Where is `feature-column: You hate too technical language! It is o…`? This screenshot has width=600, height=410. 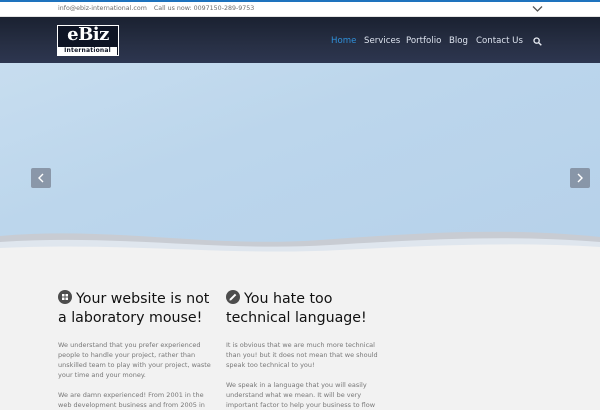 feature-column: You hate too technical language! It is o… is located at coordinates (306, 350).